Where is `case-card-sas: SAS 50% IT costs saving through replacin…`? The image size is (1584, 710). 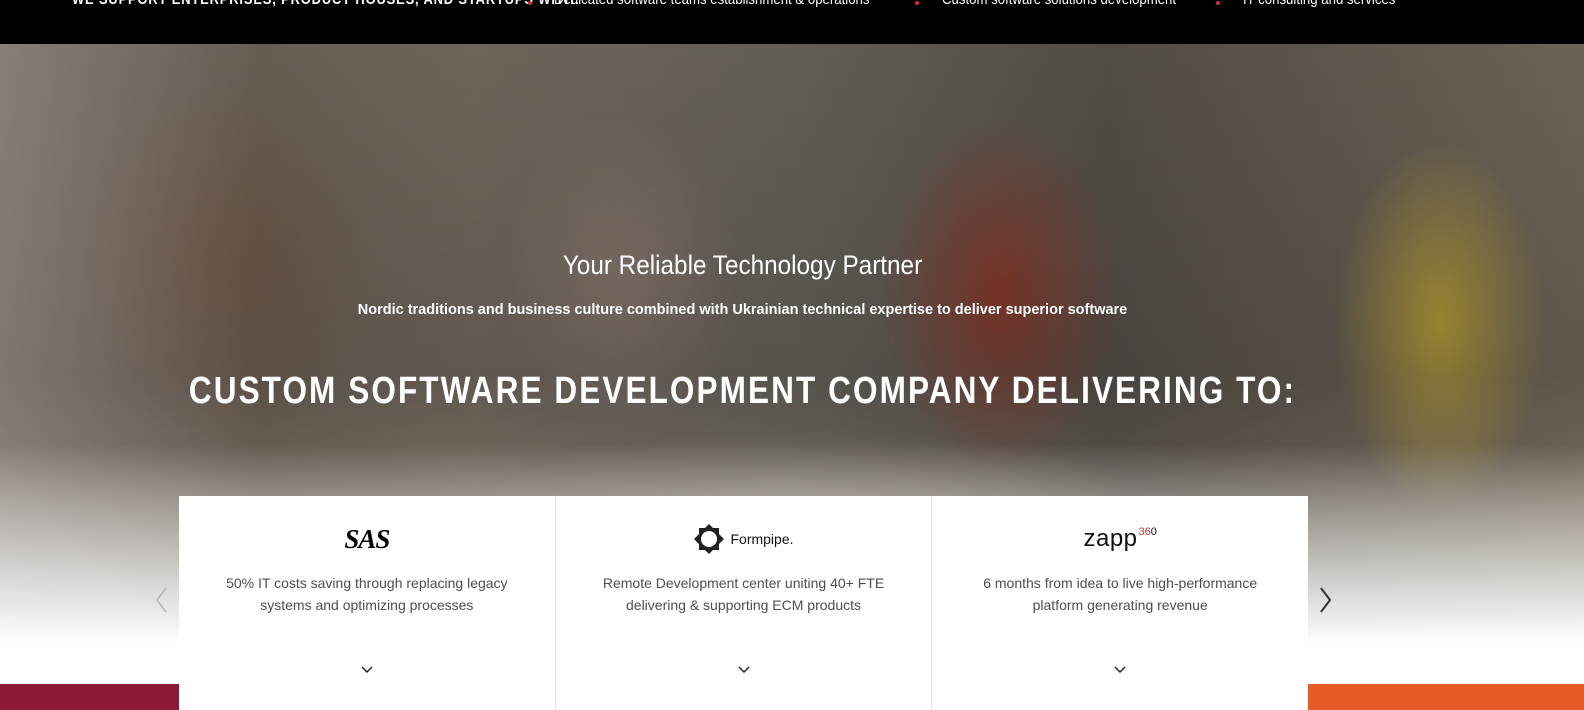 case-card-sas: SAS 50% IT costs saving through replacin… is located at coordinates (367, 603).